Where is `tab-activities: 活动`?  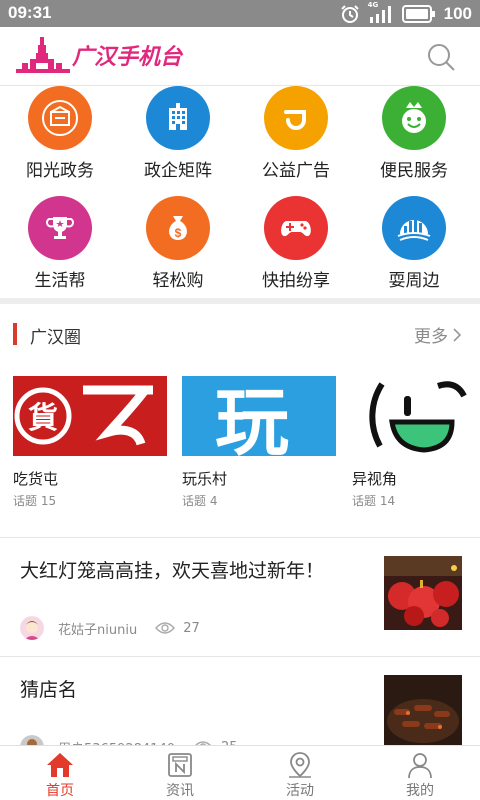
tab-activities: 活动 is located at coordinates (300, 773).